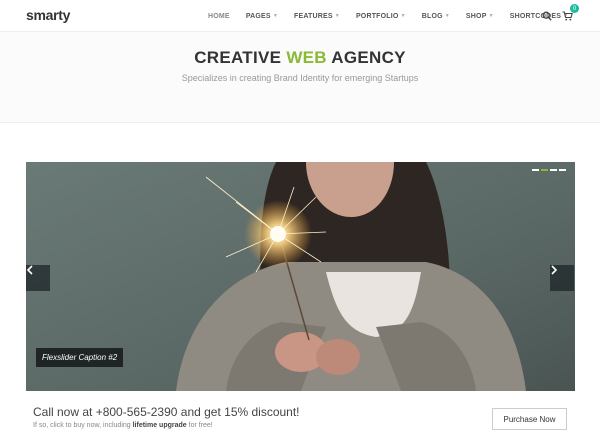  What do you see at coordinates (199, 425) in the screenshot?
I see `cta-subtext-part: for free!` at bounding box center [199, 425].